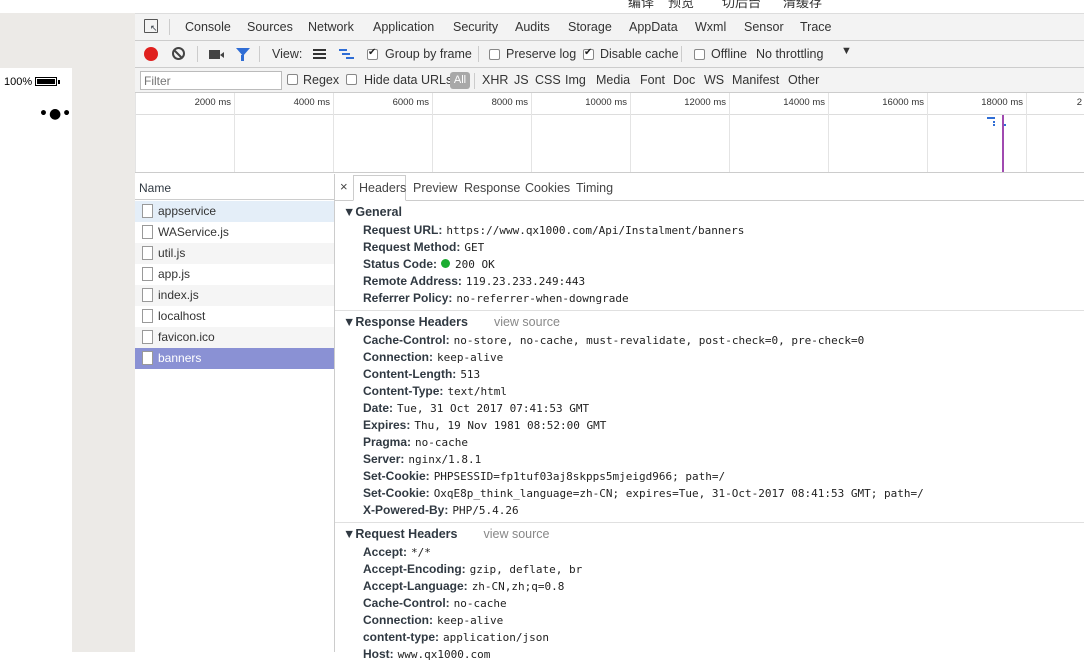 The width and height of the screenshot is (1084, 661). Describe the element at coordinates (476, 408) in the screenshot. I see `header-row: Date: Tue, 31 Oct 2017 07:41:53 GMT` at that location.